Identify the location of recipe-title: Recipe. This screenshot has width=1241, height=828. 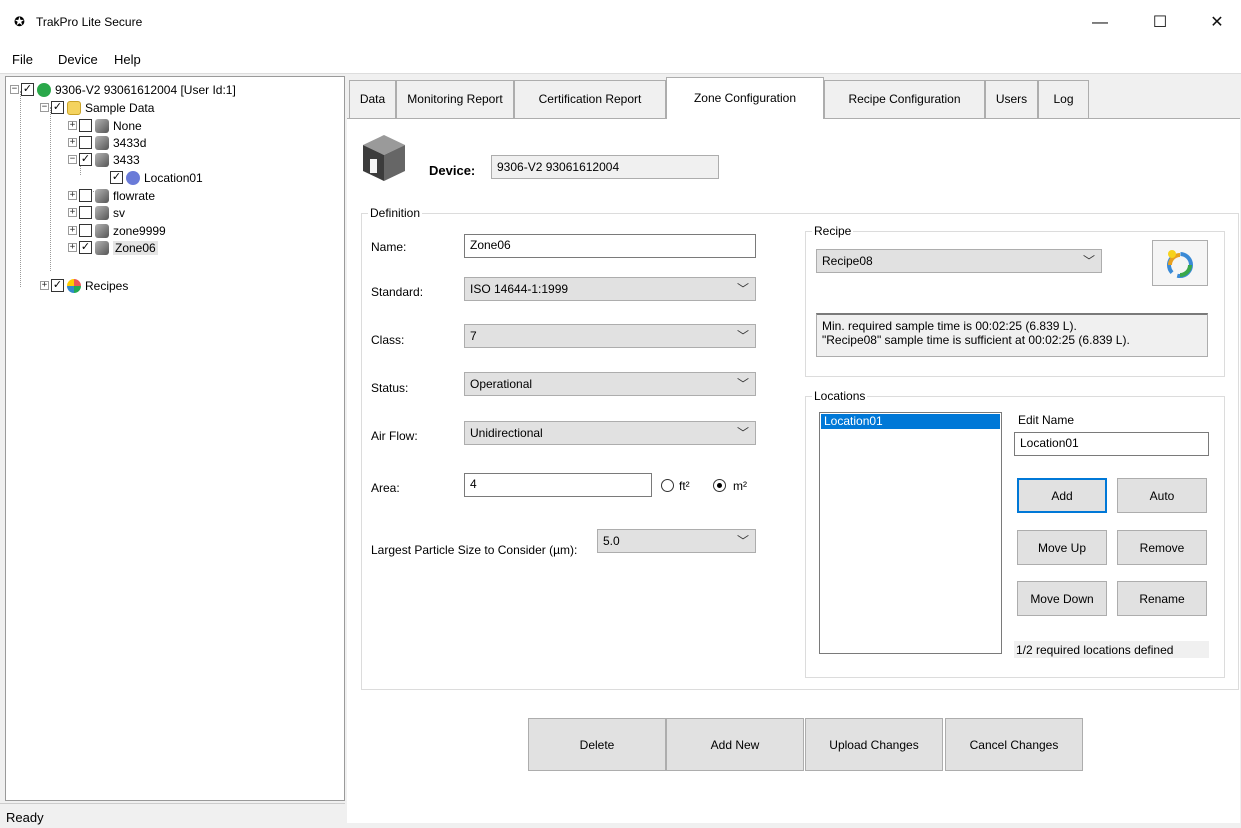
(833, 231).